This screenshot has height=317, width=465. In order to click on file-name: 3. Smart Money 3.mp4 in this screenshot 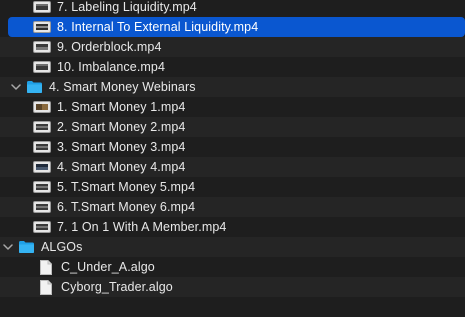, I will do `click(121, 147)`.